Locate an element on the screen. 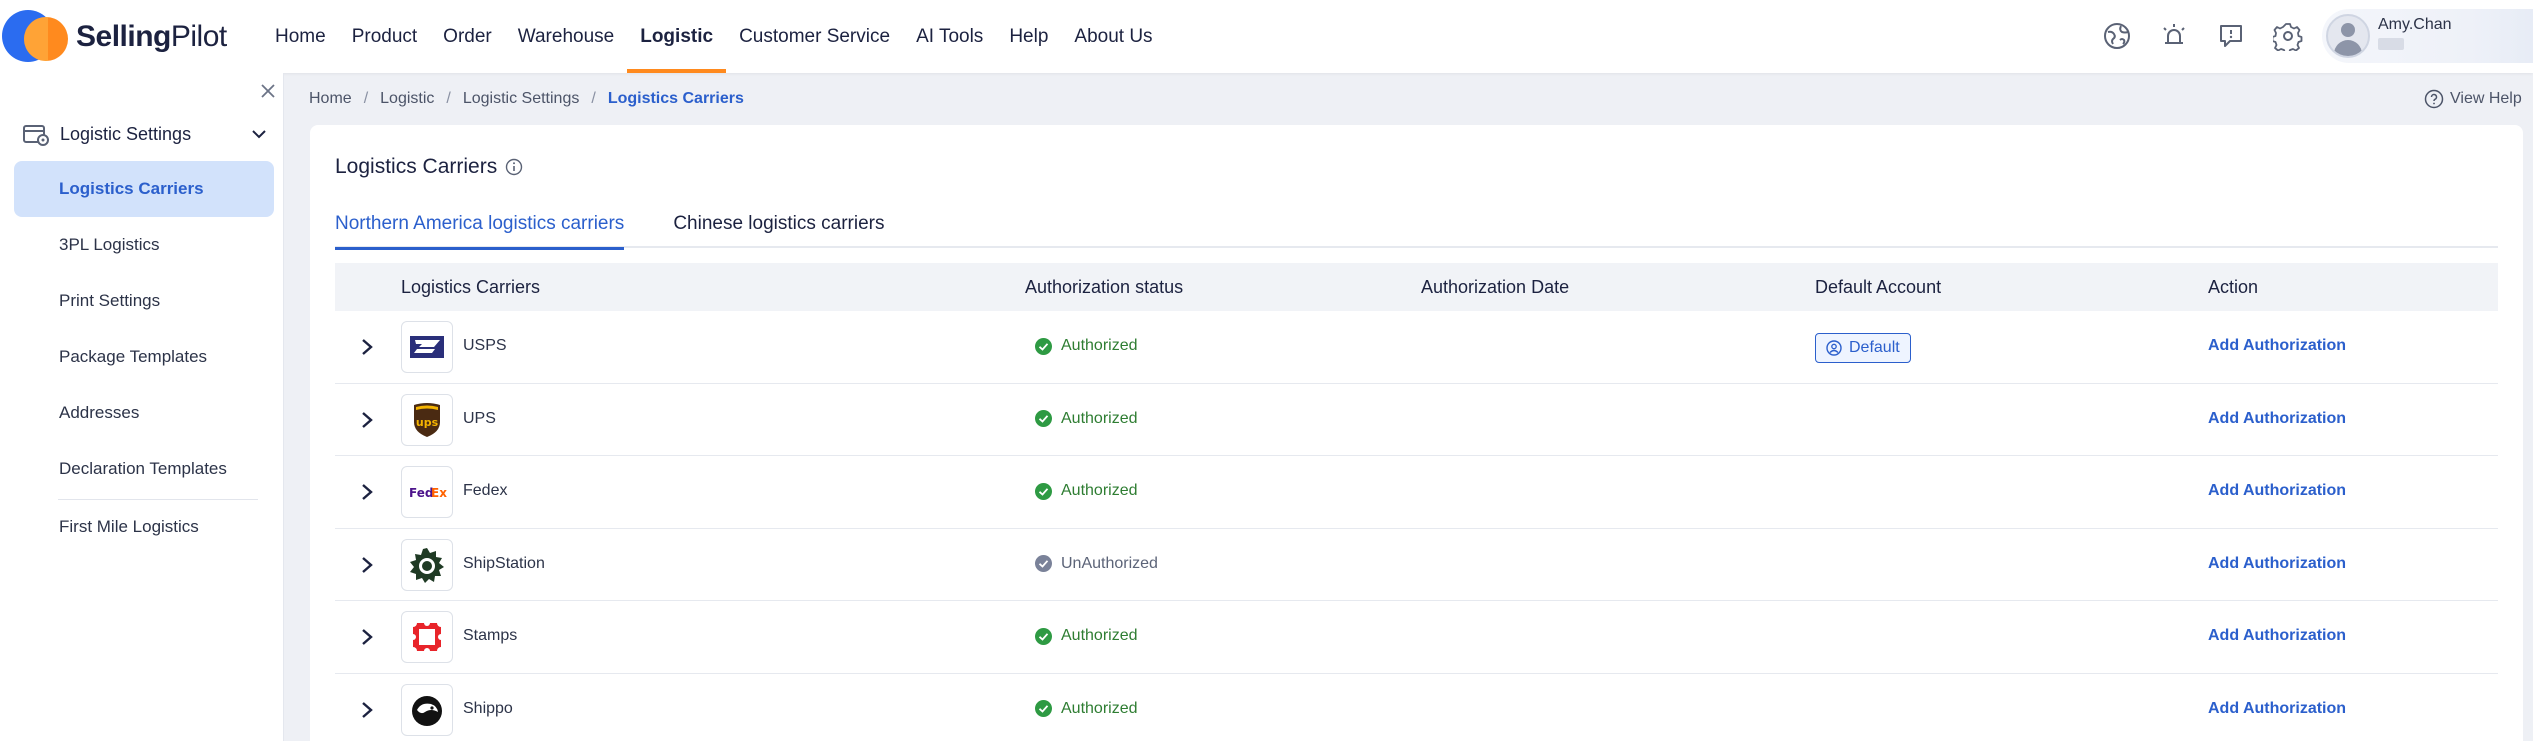  svg-text: Ex is located at coordinates (439, 493).